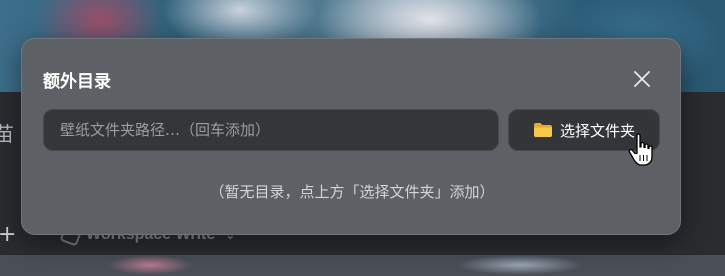 This screenshot has width=725, height=276. Describe the element at coordinates (597, 130) in the screenshot. I see `choose-folder-label: 选择文件夹` at that location.